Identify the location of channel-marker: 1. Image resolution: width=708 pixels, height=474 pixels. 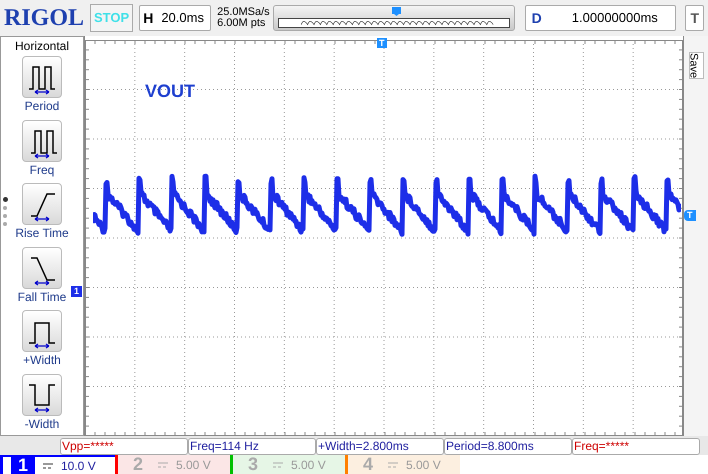
(76, 291).